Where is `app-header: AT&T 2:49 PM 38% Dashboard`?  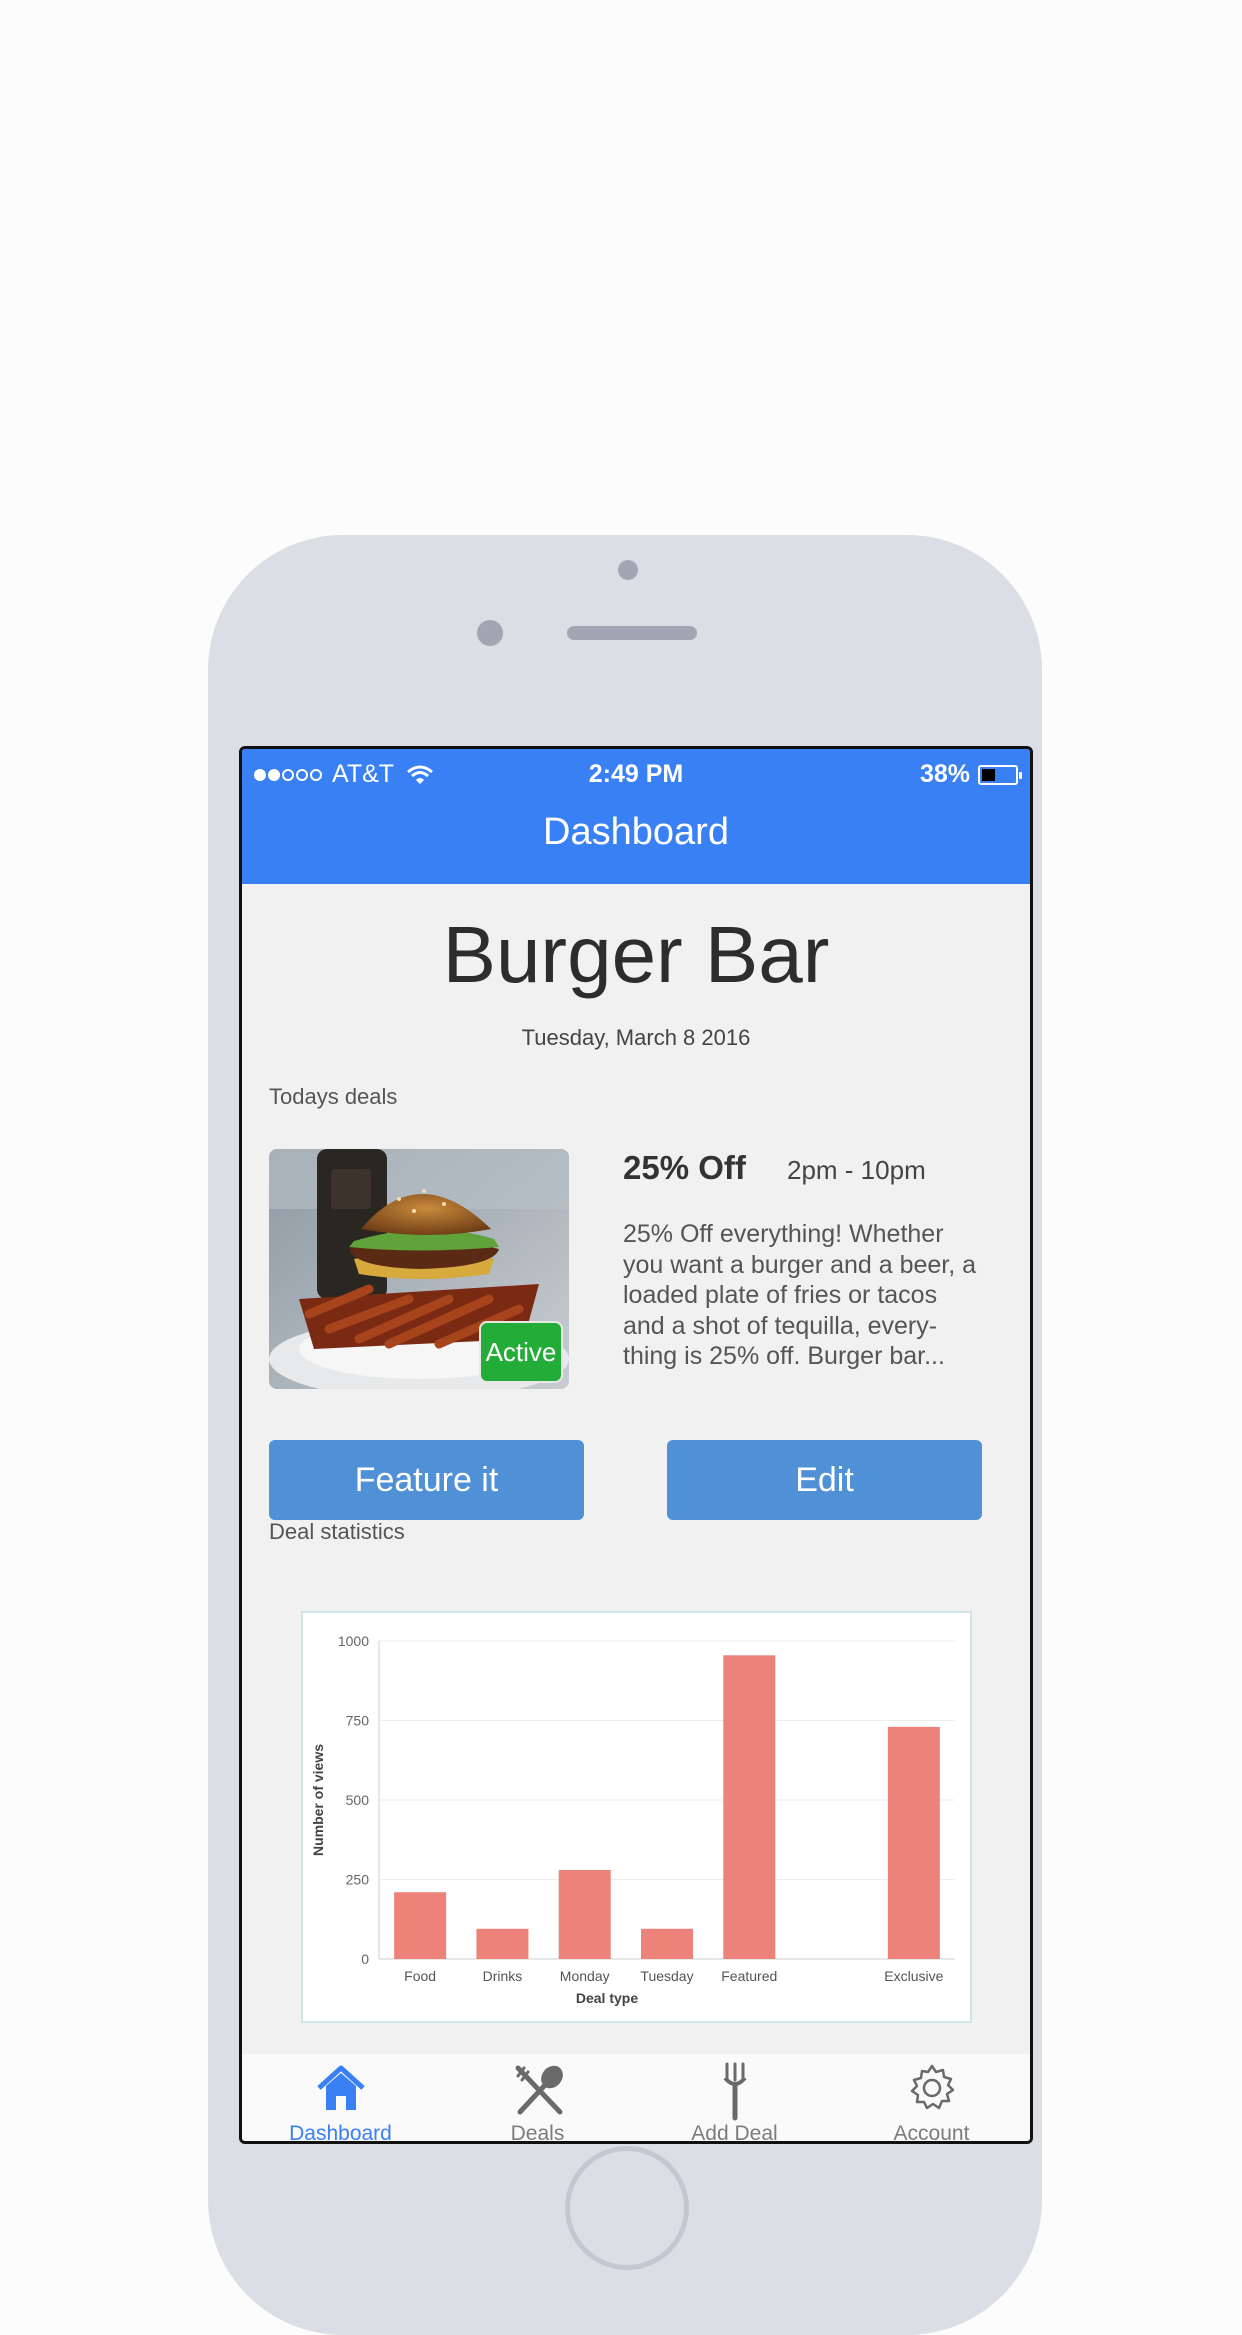 app-header: AT&T 2:49 PM 38% Dashboard is located at coordinates (636, 816).